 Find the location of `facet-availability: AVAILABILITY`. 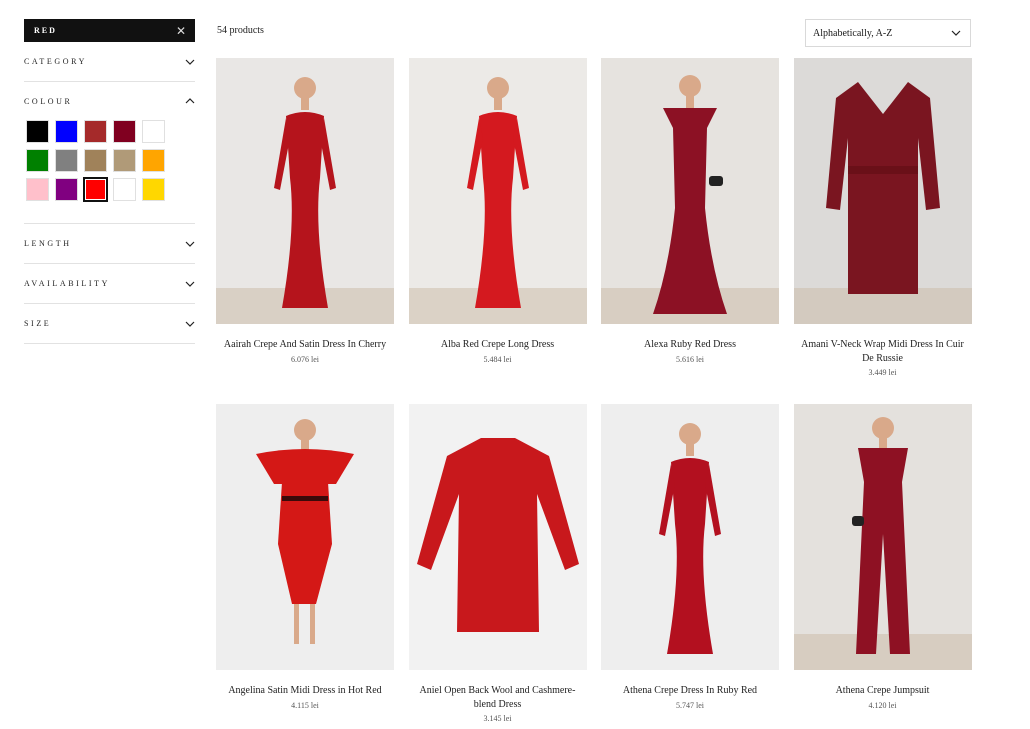

facet-availability: AVAILABILITY is located at coordinates (109, 284).